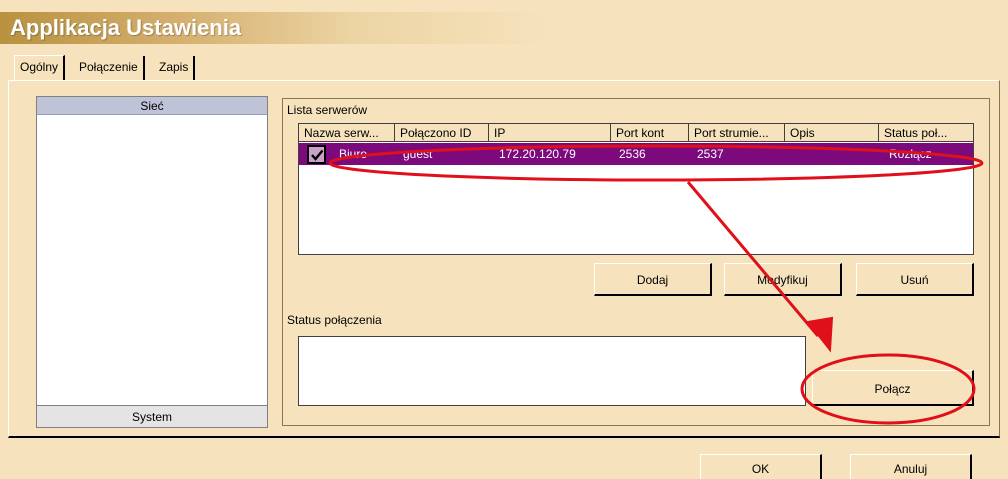  Describe the element at coordinates (126, 27) in the screenshot. I see `window-title: Applikacja Ustawienia` at that location.